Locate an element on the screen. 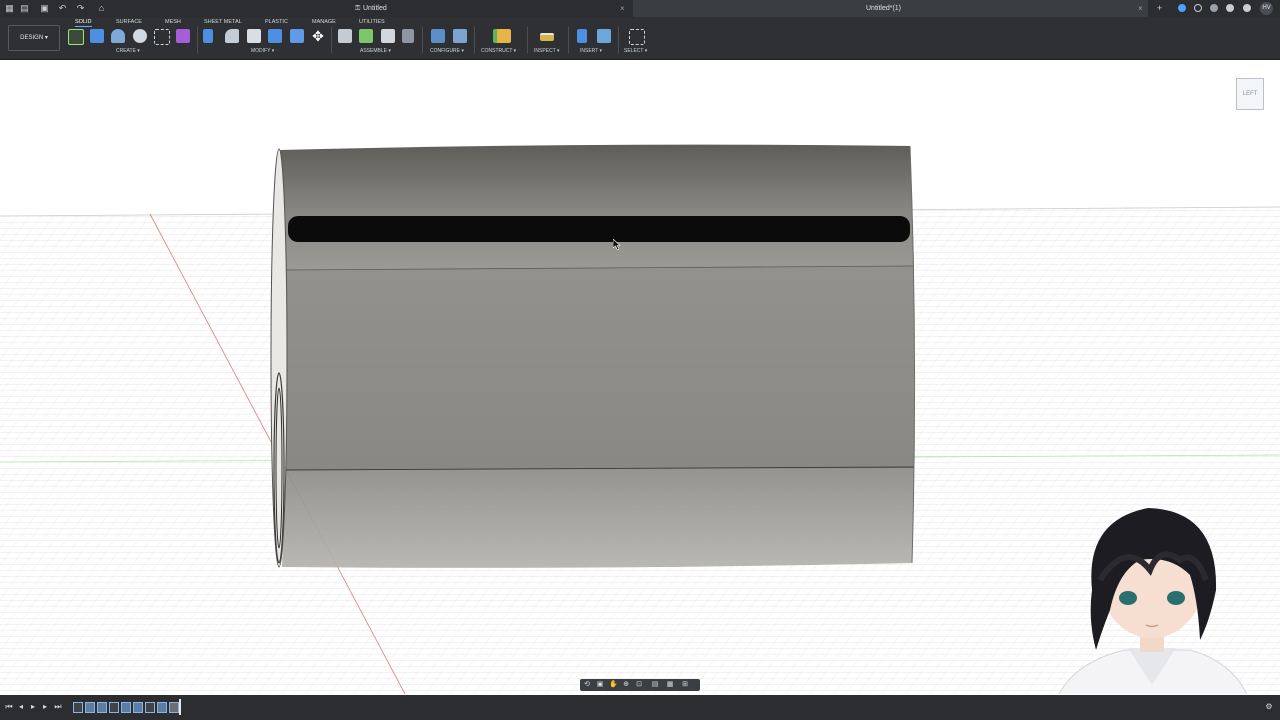 This screenshot has width=1280, height=720. modify-menu: MODIFY ▾ is located at coordinates (262, 51).